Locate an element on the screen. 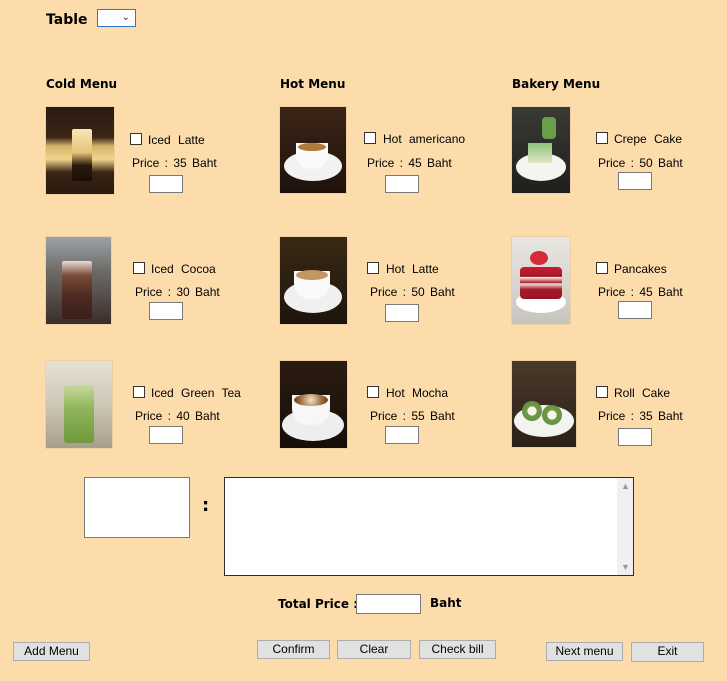  pancakes-price: Price : 45 Baht is located at coordinates (640, 292).